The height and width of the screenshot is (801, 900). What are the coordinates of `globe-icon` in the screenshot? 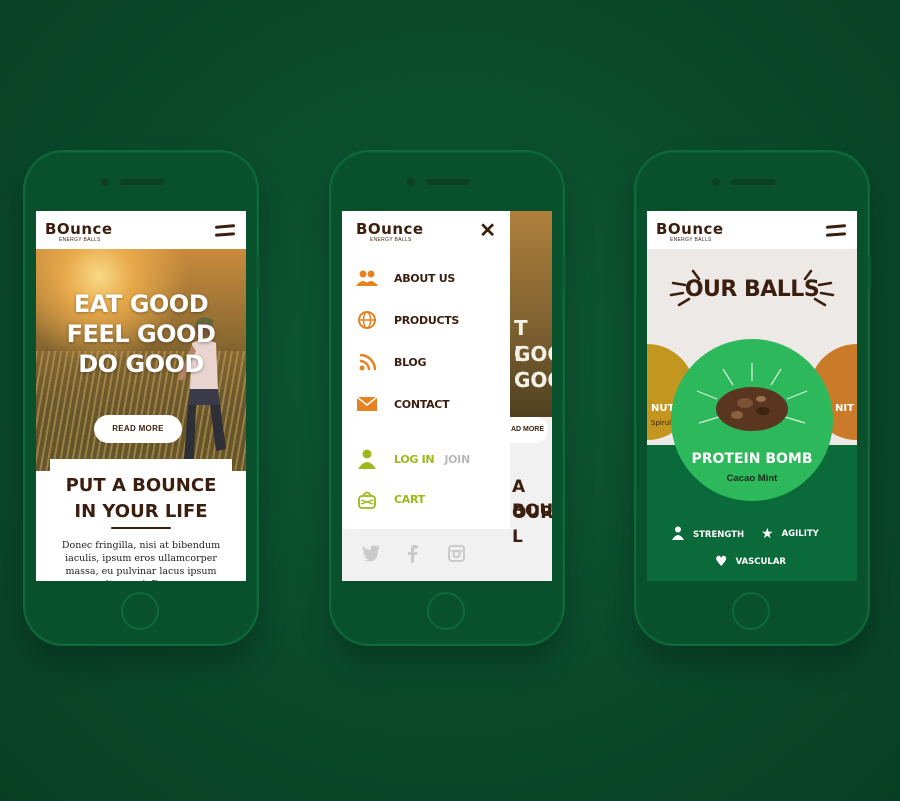 It's located at (367, 320).